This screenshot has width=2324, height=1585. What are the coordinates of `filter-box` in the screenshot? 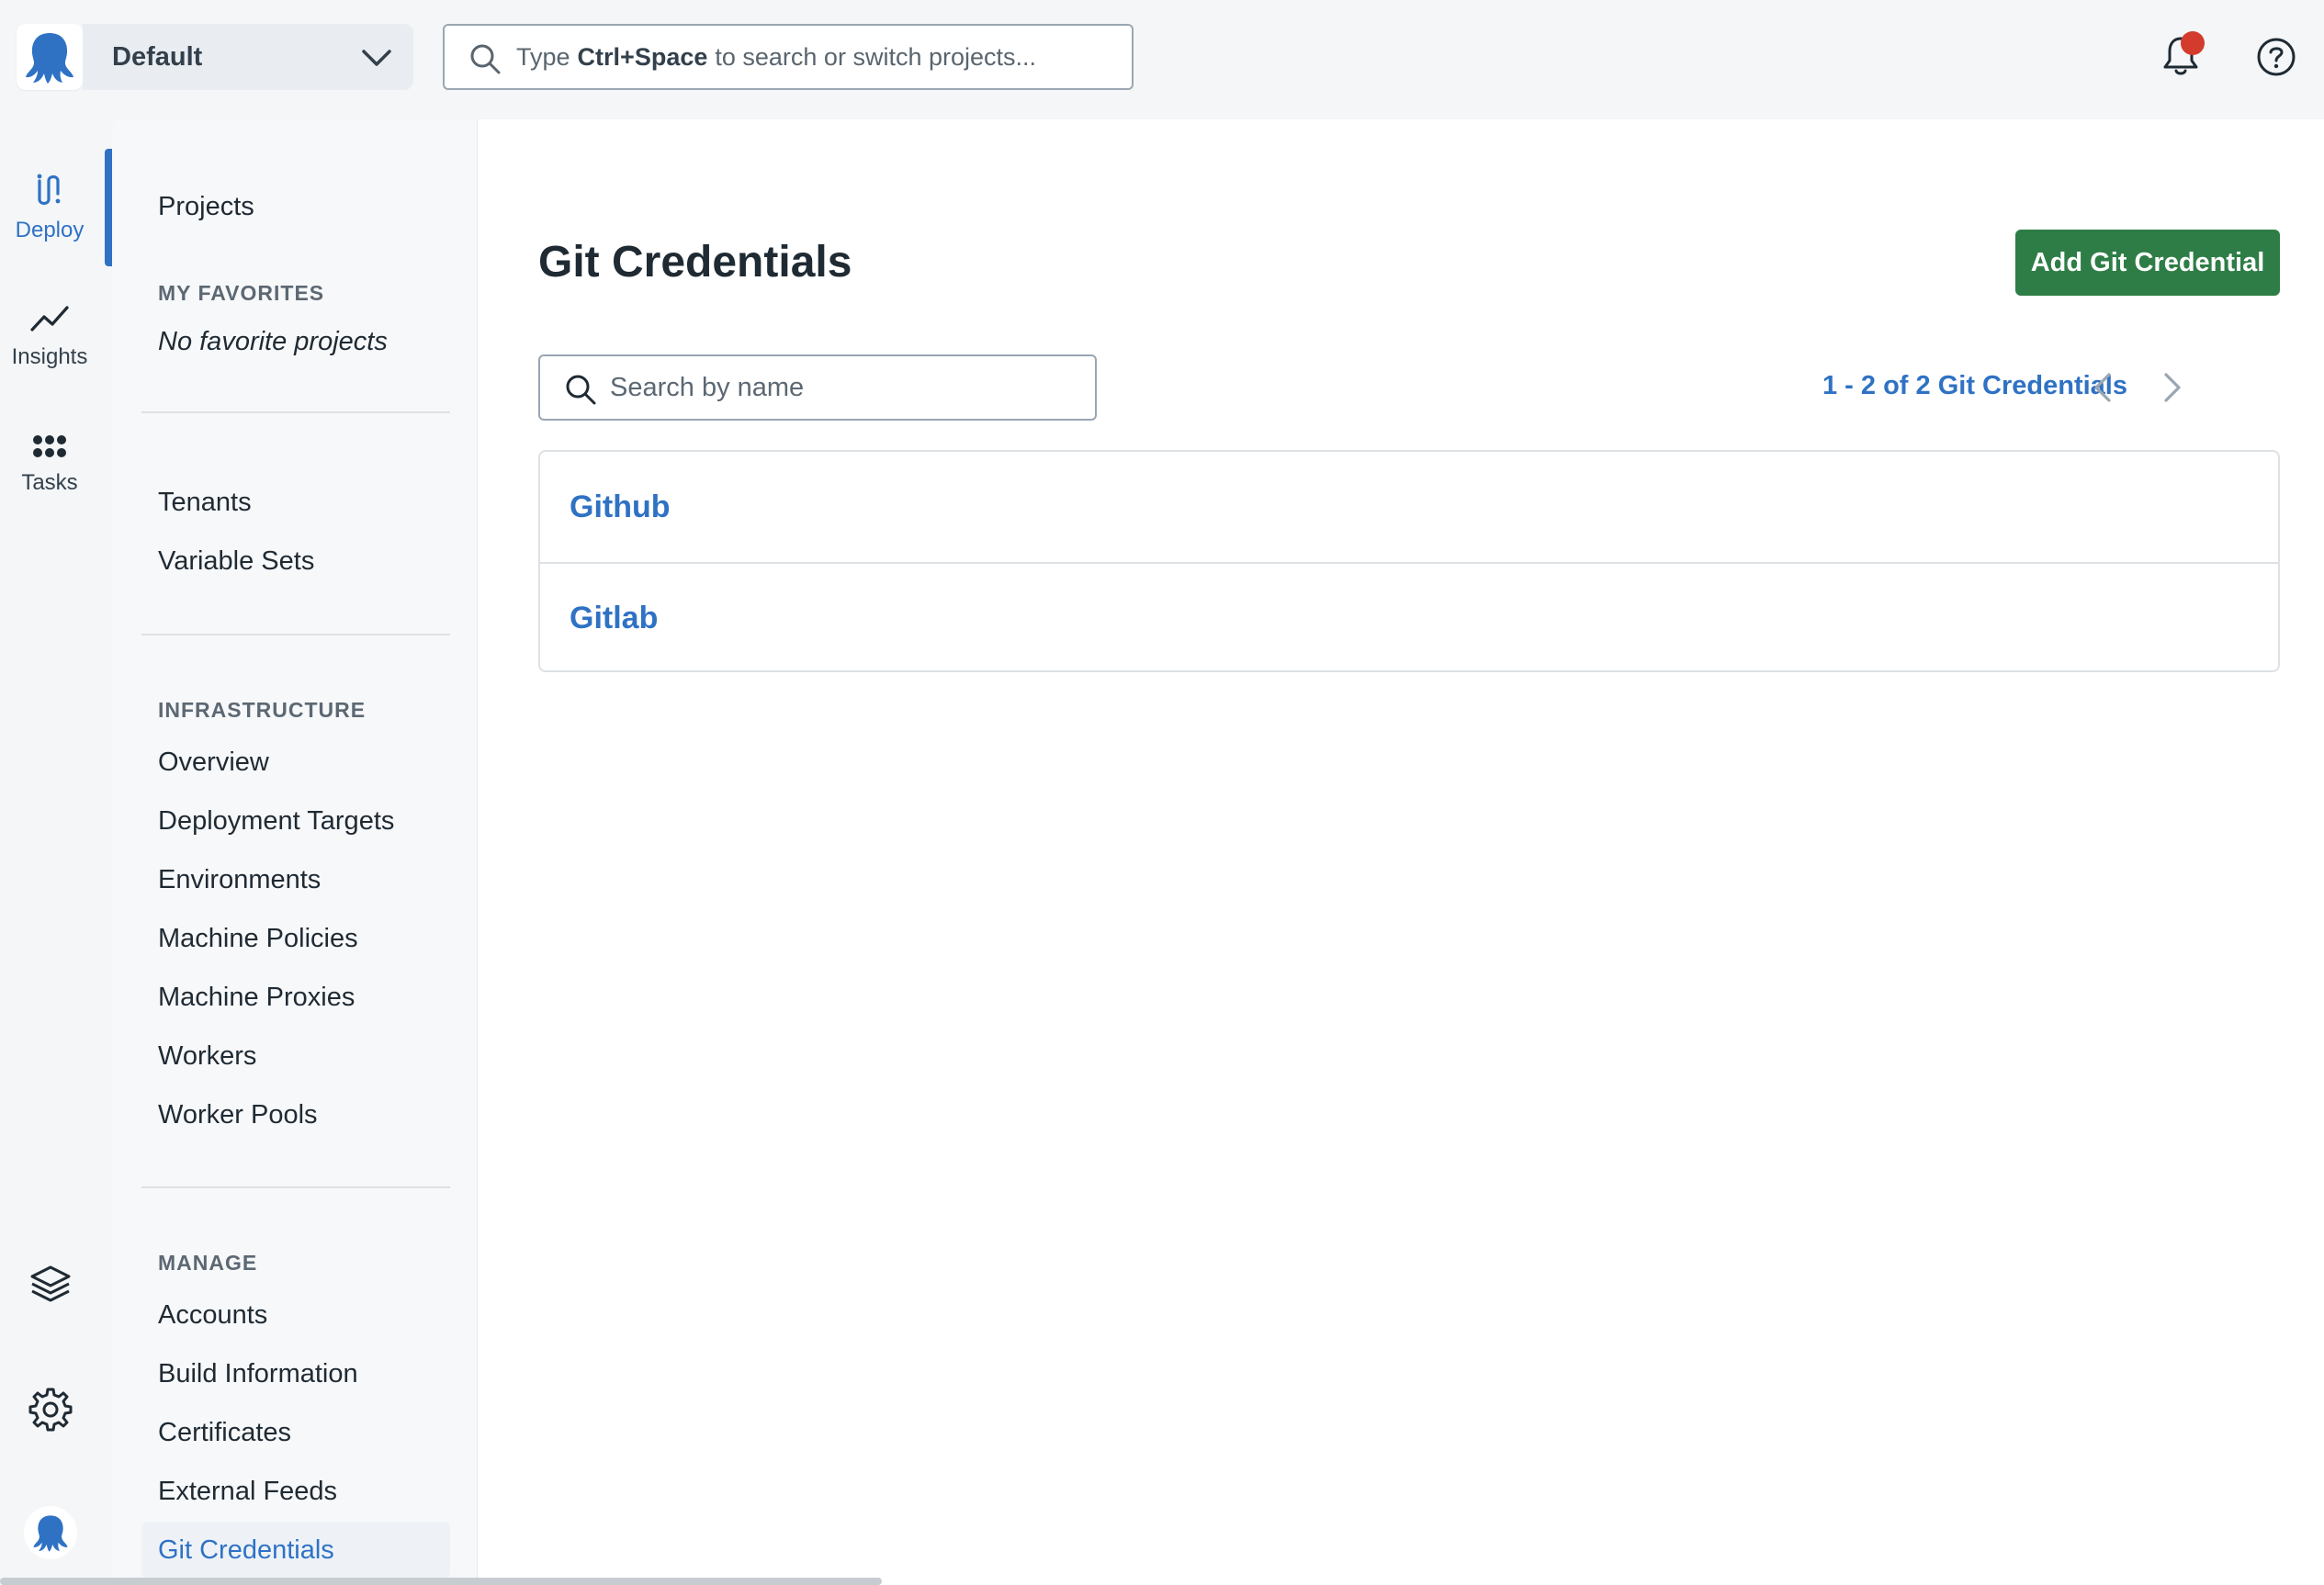 It's located at (817, 387).